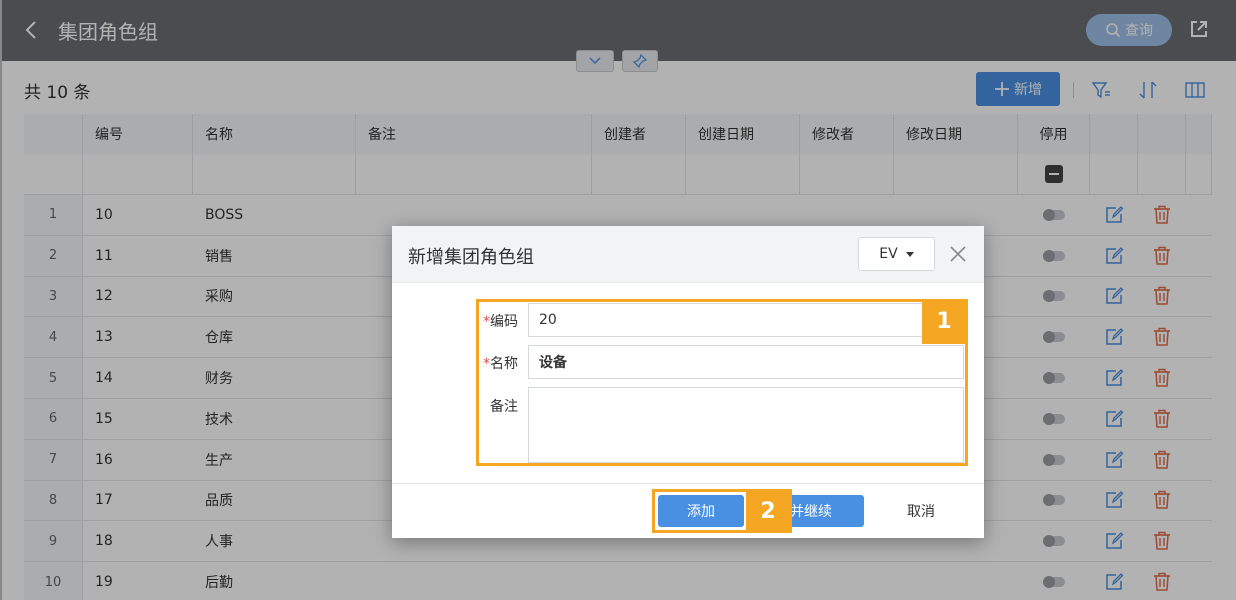 The height and width of the screenshot is (600, 1236). Describe the element at coordinates (722, 382) in the screenshot. I see `callout-box-fields` at that location.